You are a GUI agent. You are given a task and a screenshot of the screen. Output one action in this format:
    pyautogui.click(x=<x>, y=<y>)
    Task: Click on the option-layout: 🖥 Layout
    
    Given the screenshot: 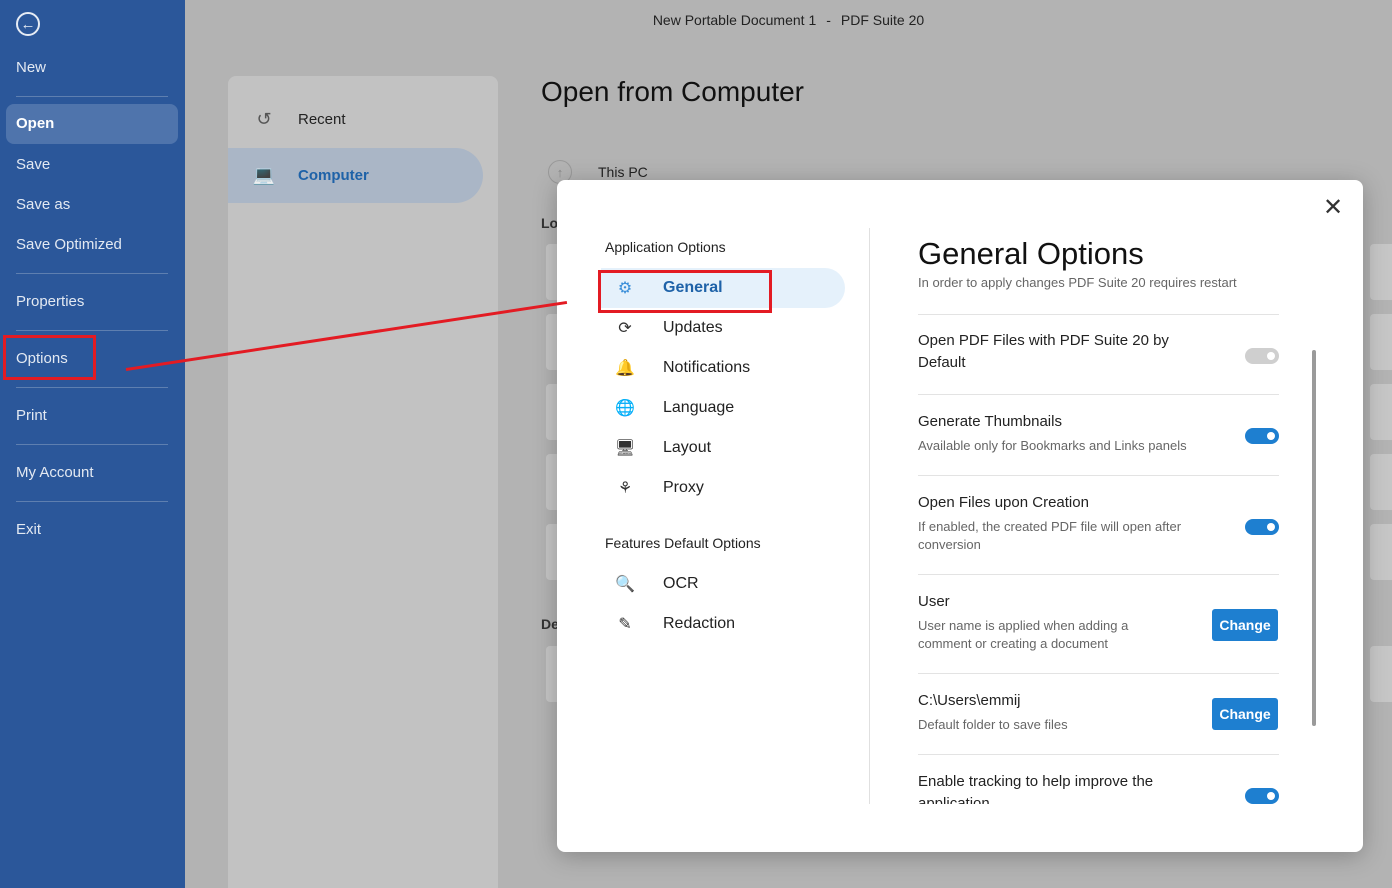 What is the action you would take?
    pyautogui.click(x=723, y=448)
    